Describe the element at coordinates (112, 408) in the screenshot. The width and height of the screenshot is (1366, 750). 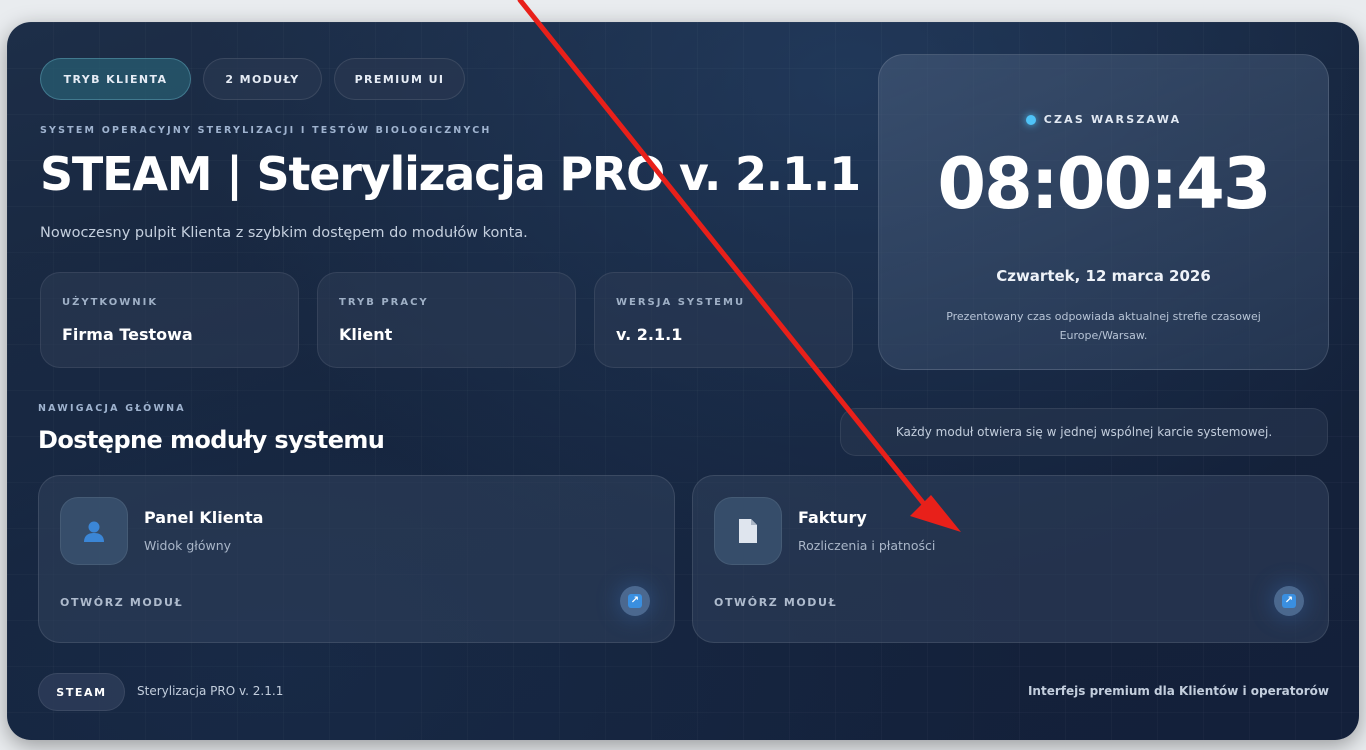
I see `navigation-eyebrow: NAWIGACJA GŁÓWNA` at that location.